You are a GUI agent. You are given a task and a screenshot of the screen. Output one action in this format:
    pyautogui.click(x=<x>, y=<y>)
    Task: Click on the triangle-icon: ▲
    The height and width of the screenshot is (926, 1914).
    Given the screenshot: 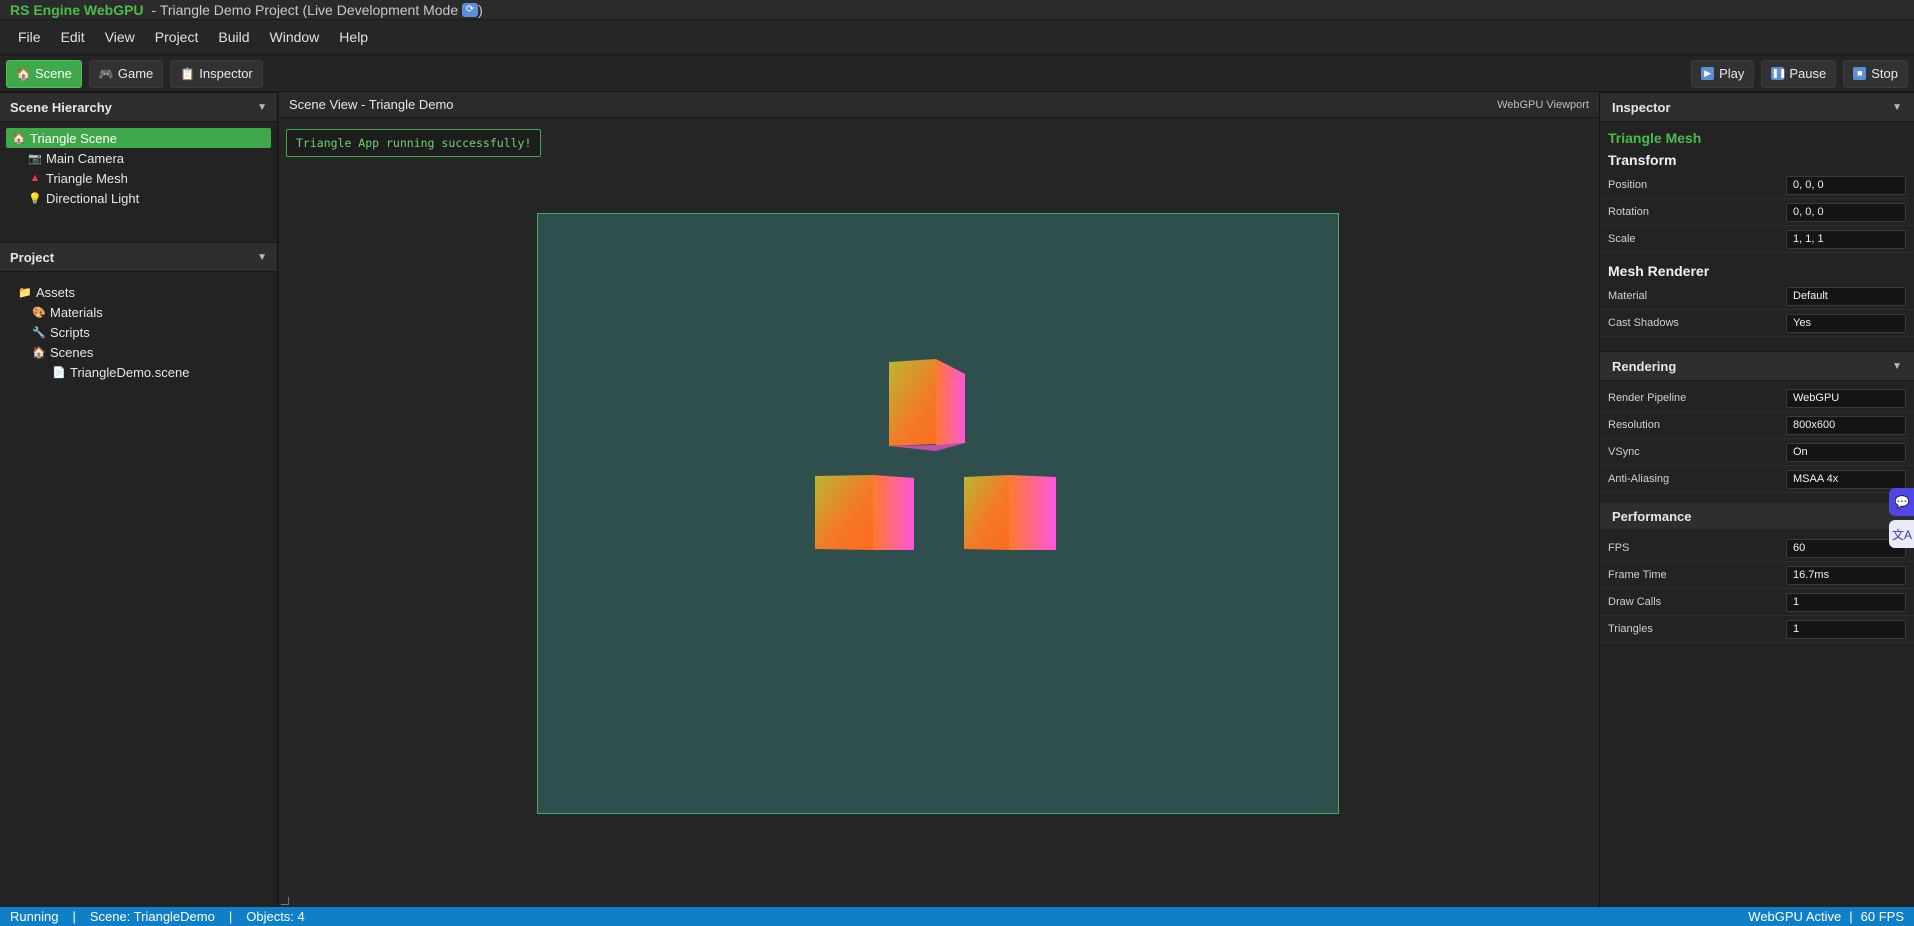 What is the action you would take?
    pyautogui.click(x=35, y=178)
    